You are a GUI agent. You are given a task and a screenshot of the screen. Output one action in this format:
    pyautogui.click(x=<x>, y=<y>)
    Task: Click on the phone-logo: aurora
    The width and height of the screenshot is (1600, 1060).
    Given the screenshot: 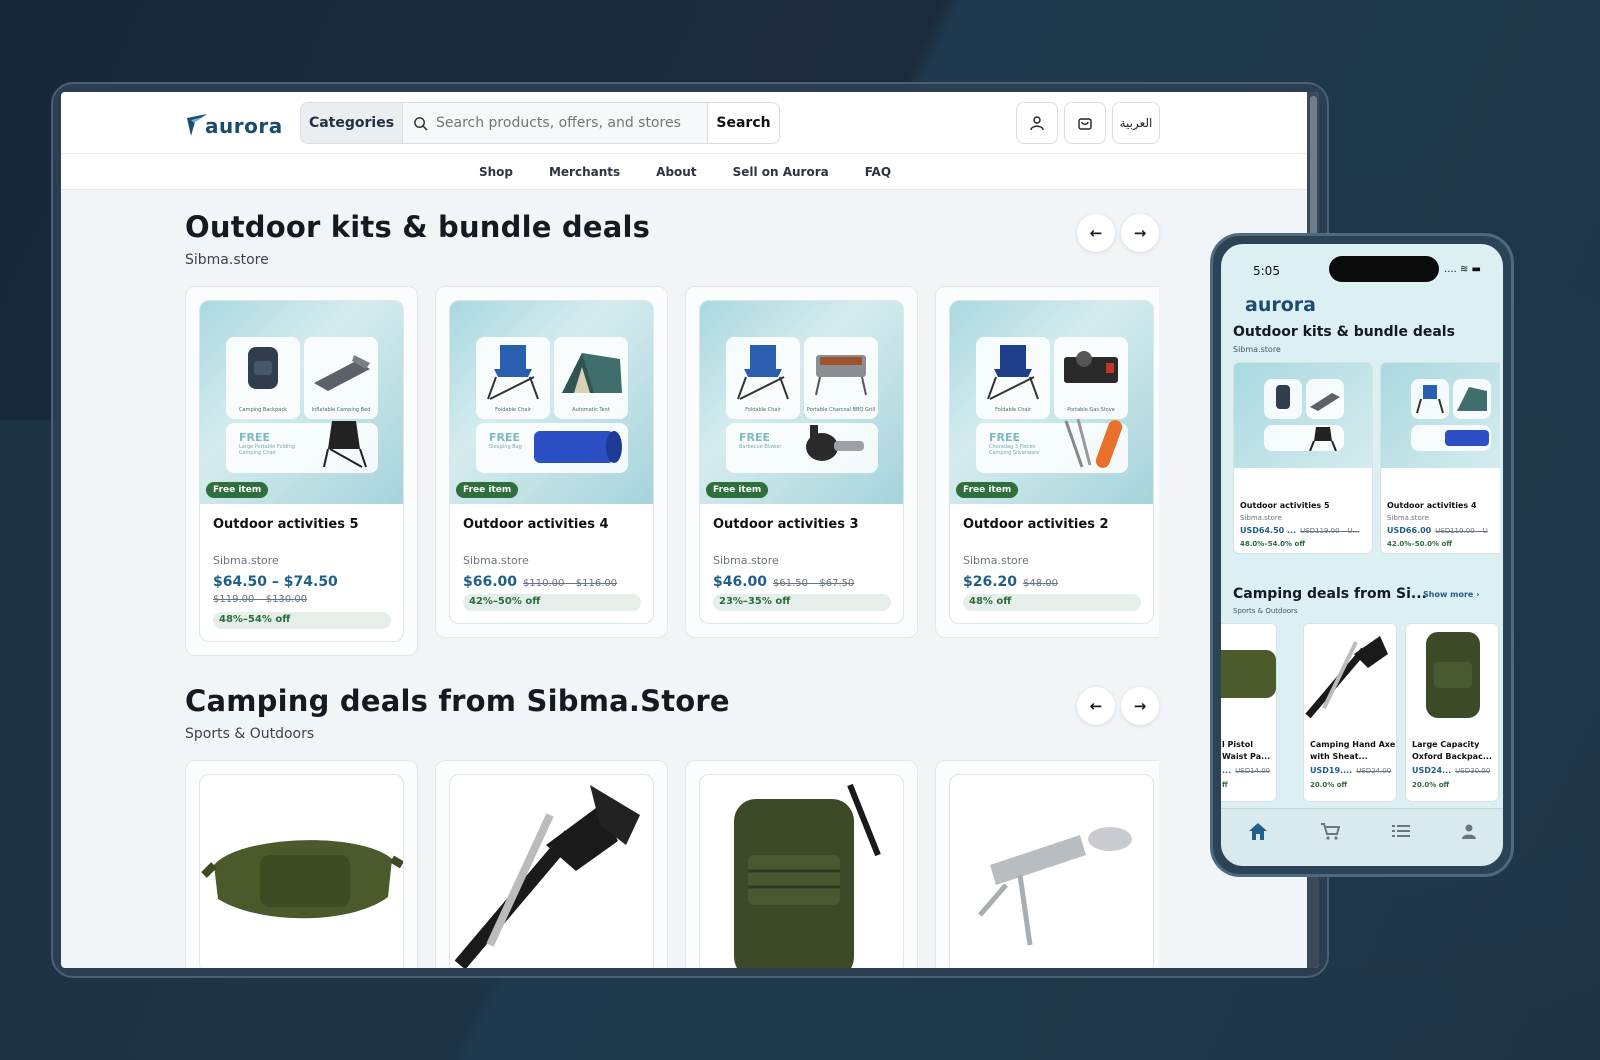 What is the action you would take?
    pyautogui.click(x=1280, y=305)
    